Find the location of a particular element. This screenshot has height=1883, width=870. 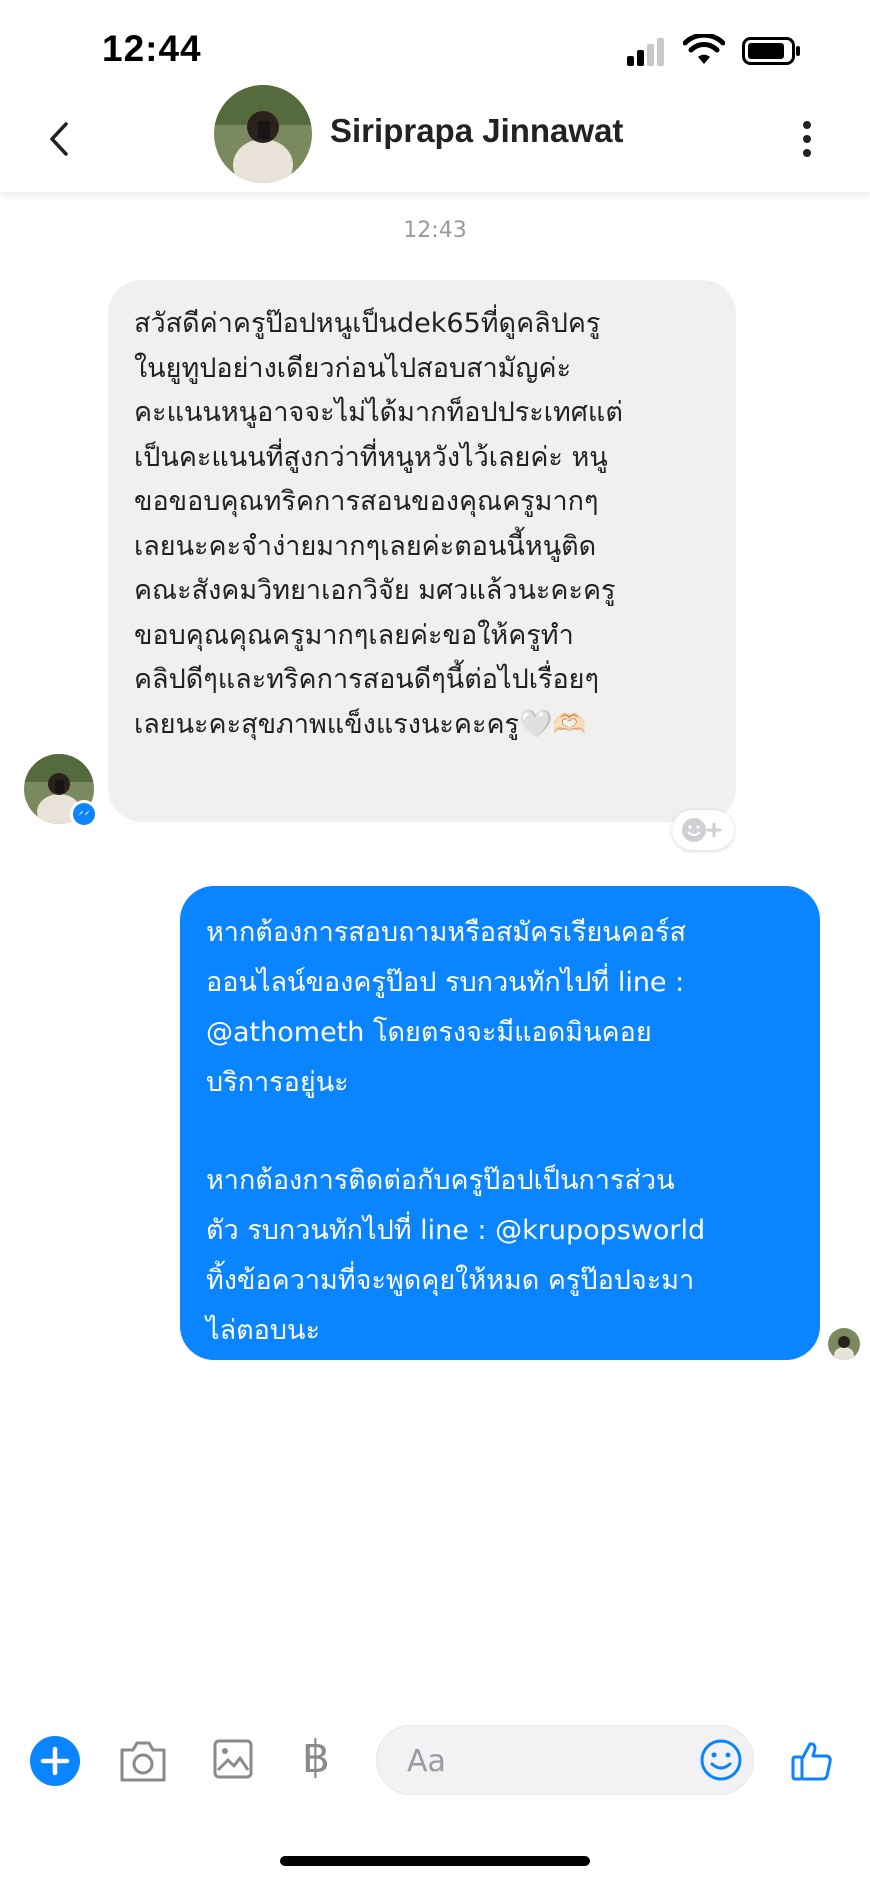

message-line: ไล่ตอบนะ is located at coordinates (263, 1330).